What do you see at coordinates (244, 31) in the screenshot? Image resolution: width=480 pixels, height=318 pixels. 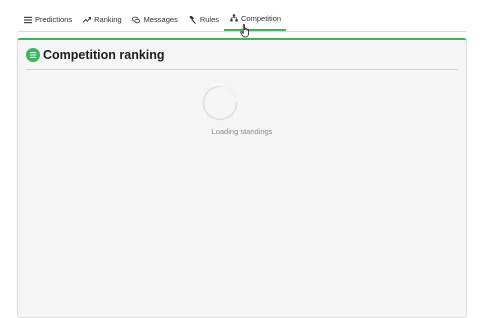 I see `hand-cursor-icon` at bounding box center [244, 31].